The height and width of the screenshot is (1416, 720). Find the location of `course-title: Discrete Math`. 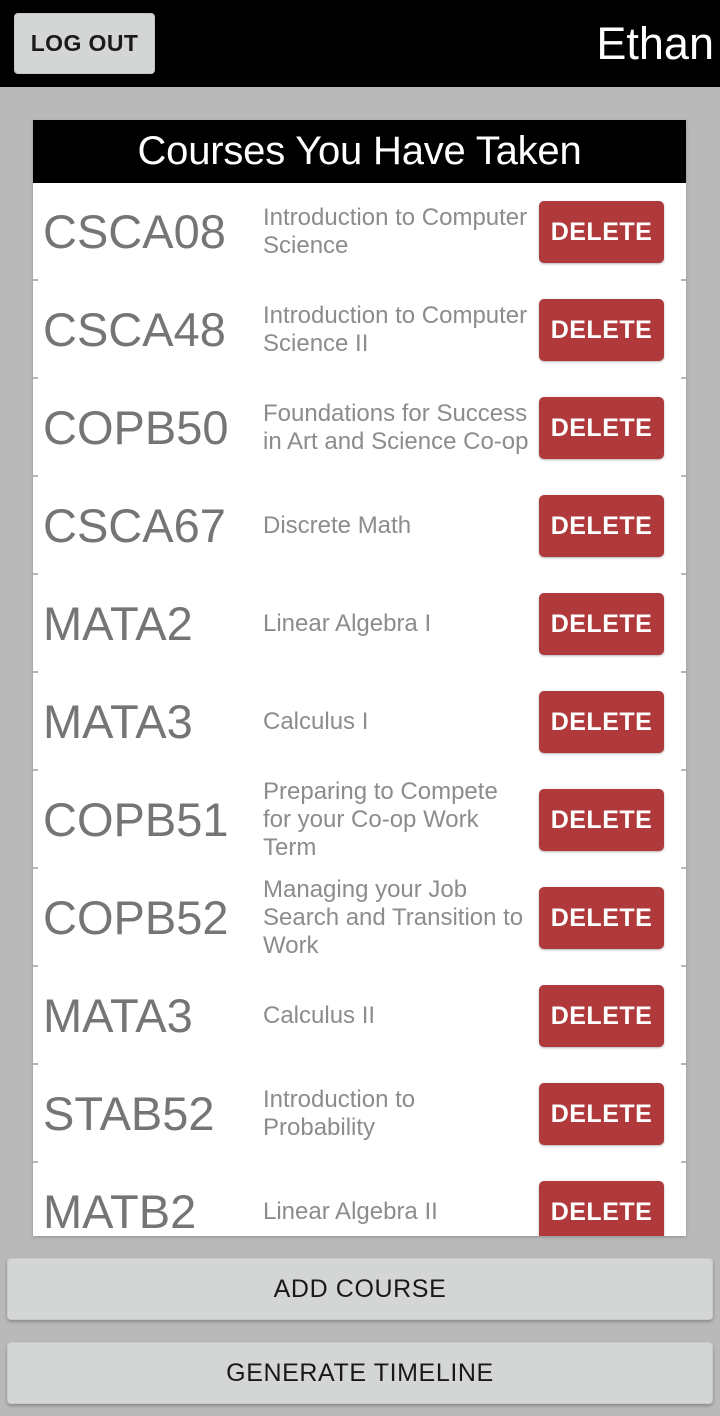

course-title: Discrete Math is located at coordinates (337, 526).